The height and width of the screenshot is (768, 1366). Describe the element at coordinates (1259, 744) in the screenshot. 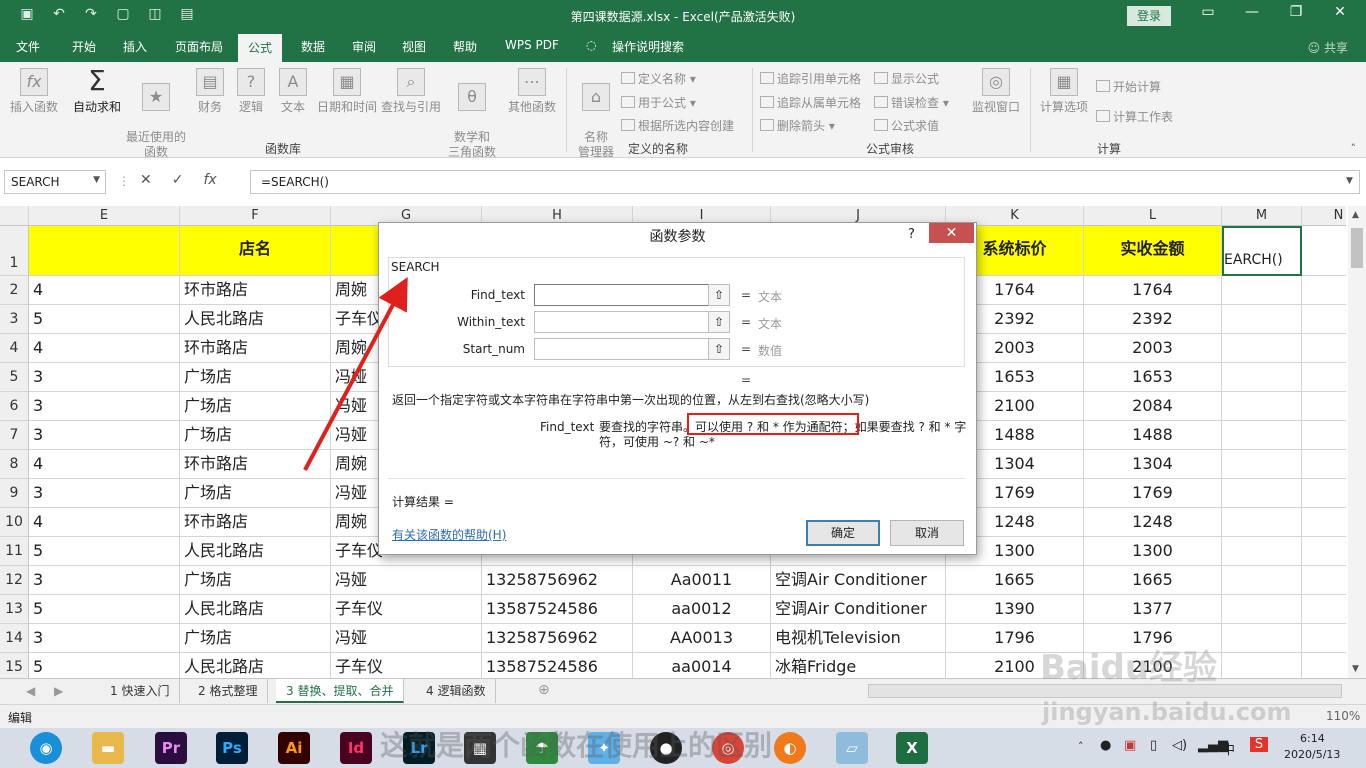

I see `tray-sogou-icon: S` at that location.